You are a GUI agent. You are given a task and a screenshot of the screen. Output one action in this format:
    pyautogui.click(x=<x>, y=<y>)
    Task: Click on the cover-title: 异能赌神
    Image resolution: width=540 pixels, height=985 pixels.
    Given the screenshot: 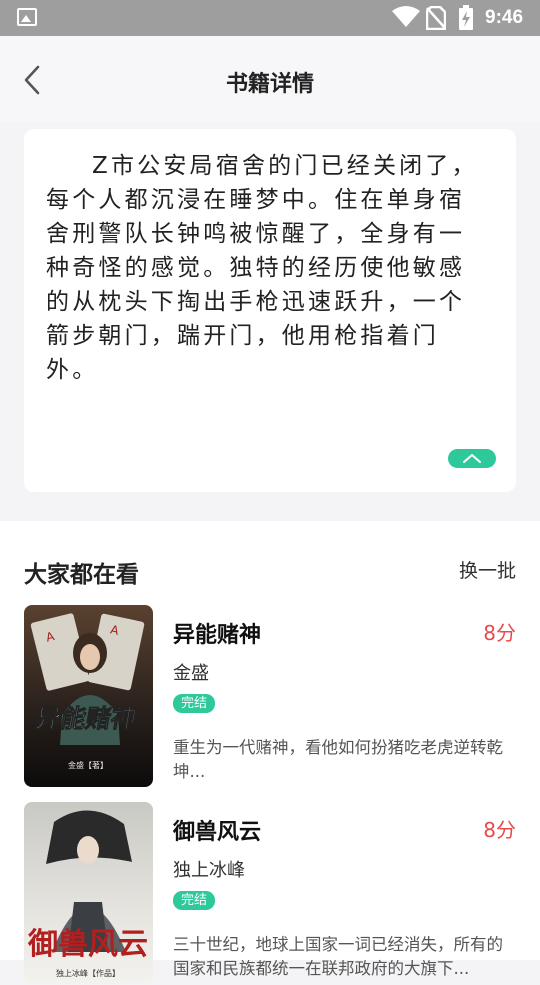 What is the action you would take?
    pyautogui.click(x=85, y=718)
    